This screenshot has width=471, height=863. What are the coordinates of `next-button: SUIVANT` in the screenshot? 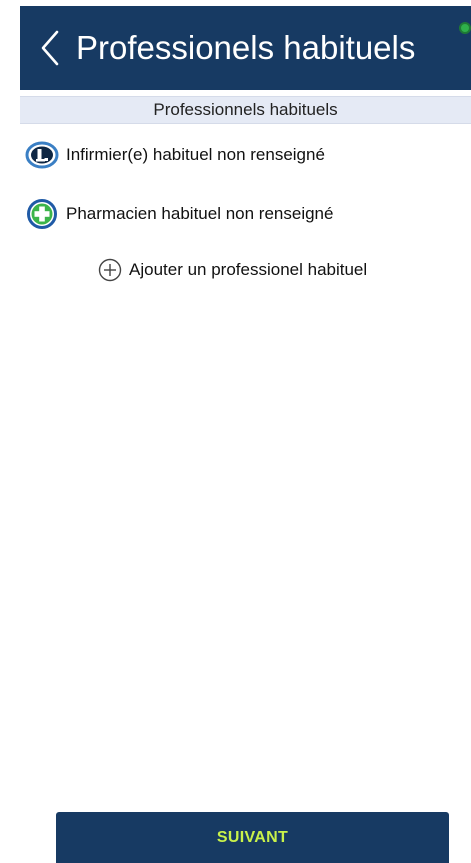 It's located at (252, 837).